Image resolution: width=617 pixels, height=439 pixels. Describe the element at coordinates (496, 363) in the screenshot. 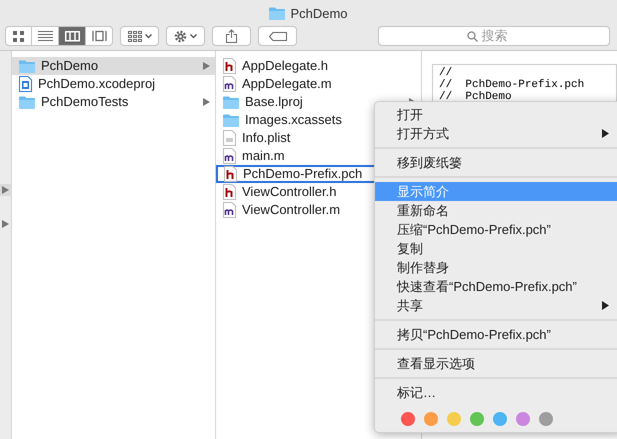

I see `menu-item: 查看显示选项` at that location.